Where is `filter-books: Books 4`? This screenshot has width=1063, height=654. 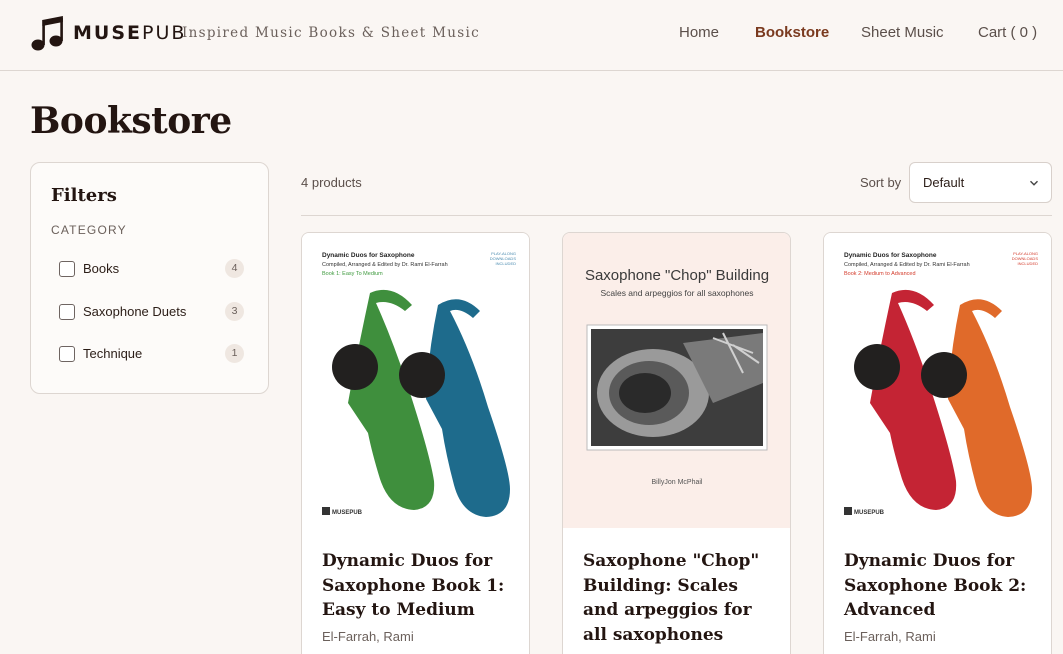 filter-books: Books 4 is located at coordinates (151, 269).